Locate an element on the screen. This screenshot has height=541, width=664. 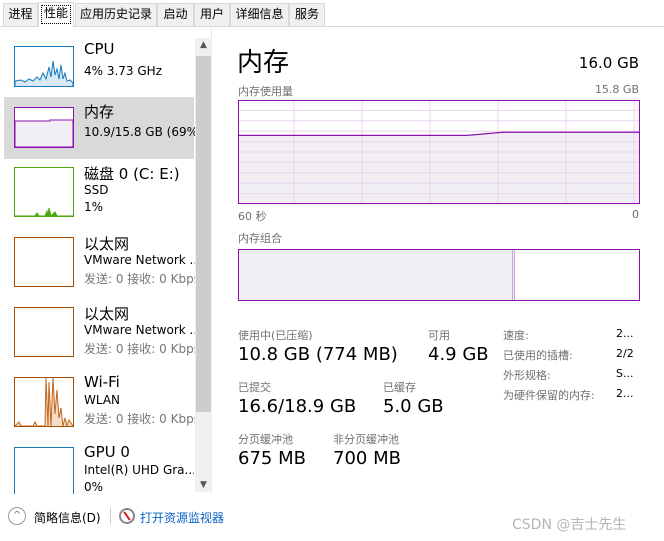
tab-processes: 进程 is located at coordinates (20, 14).